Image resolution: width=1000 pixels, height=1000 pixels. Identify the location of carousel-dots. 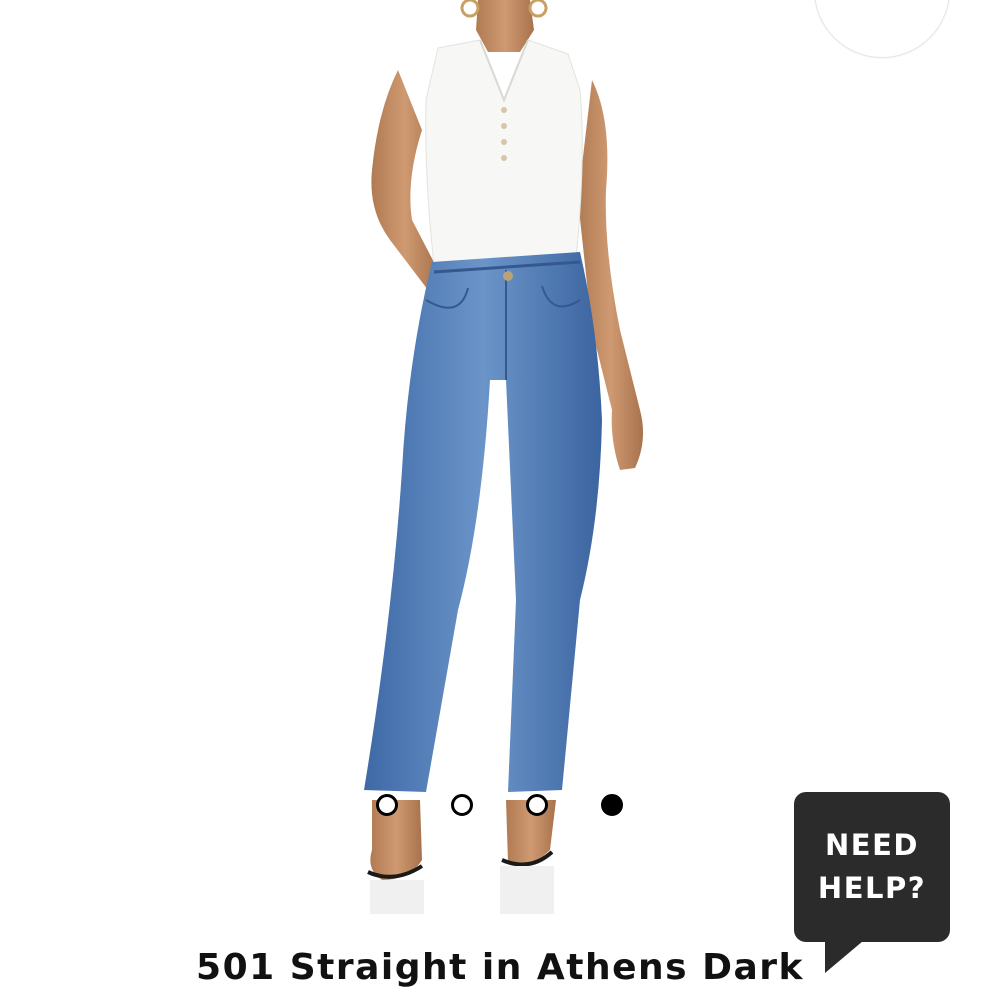
(503, 808).